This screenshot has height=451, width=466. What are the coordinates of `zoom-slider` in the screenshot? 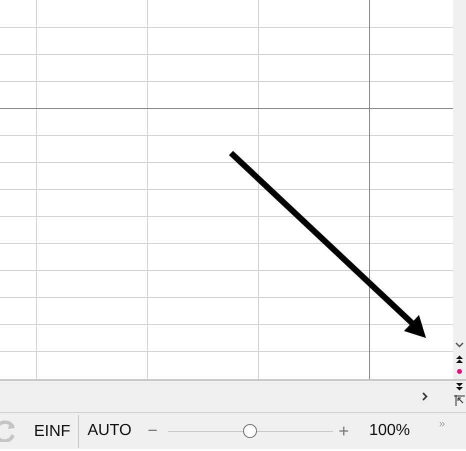 It's located at (250, 431).